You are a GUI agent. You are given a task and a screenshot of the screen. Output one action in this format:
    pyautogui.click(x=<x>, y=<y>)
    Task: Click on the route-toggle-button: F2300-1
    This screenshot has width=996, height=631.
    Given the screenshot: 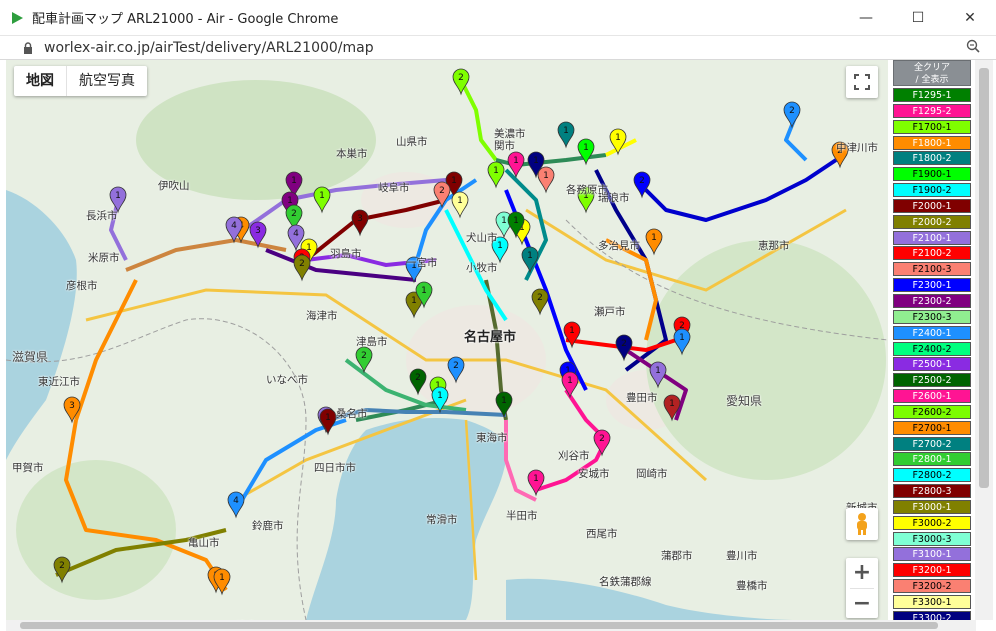 What is the action you would take?
    pyautogui.click(x=932, y=285)
    